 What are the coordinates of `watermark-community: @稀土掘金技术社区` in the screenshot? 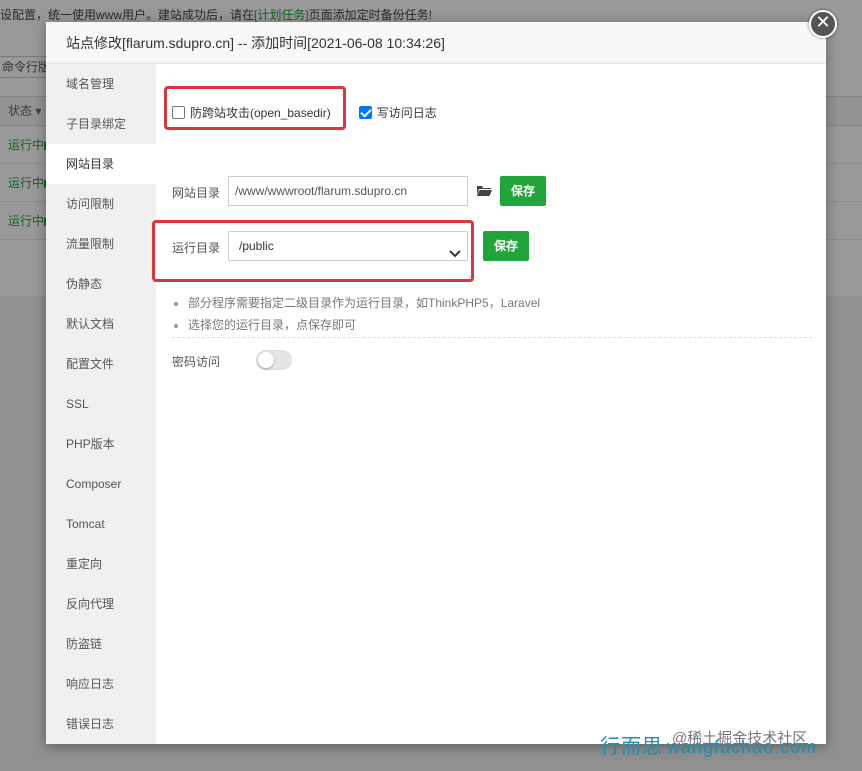 It's located at (740, 738).